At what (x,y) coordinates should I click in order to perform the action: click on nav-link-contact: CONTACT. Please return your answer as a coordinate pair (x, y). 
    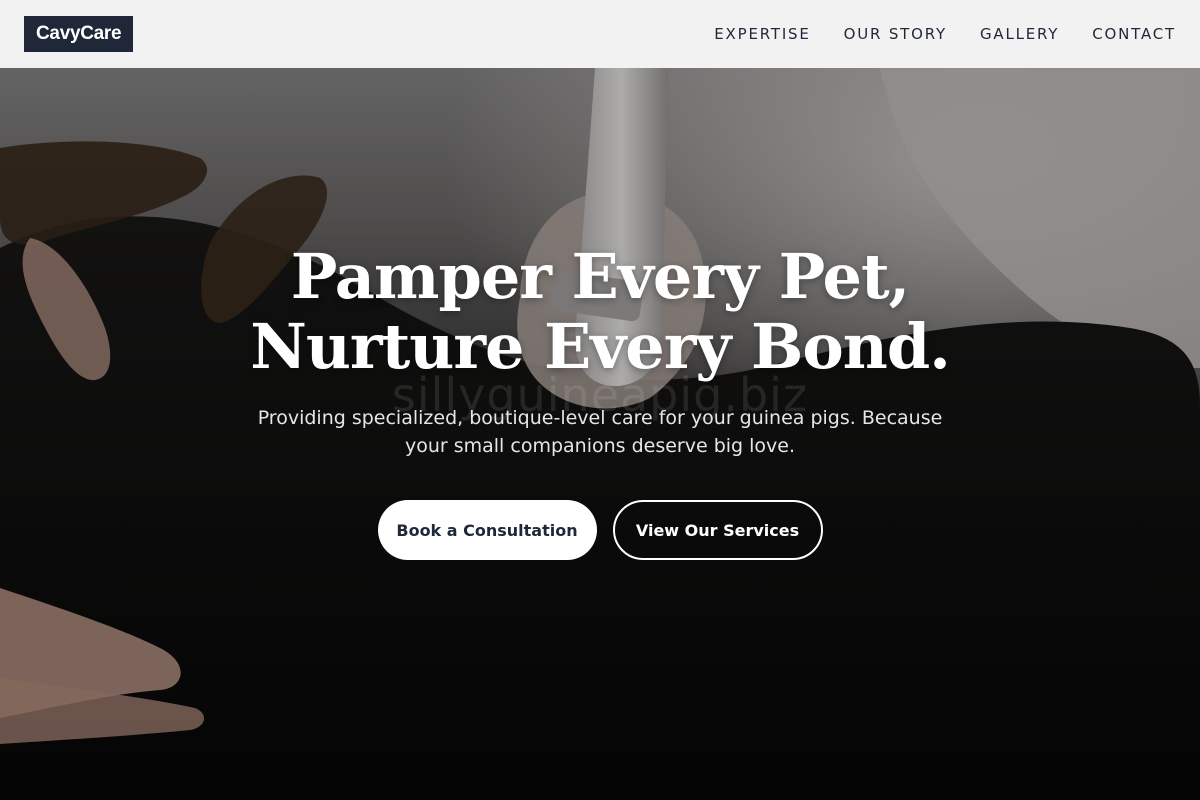
    Looking at the image, I should click on (1134, 34).